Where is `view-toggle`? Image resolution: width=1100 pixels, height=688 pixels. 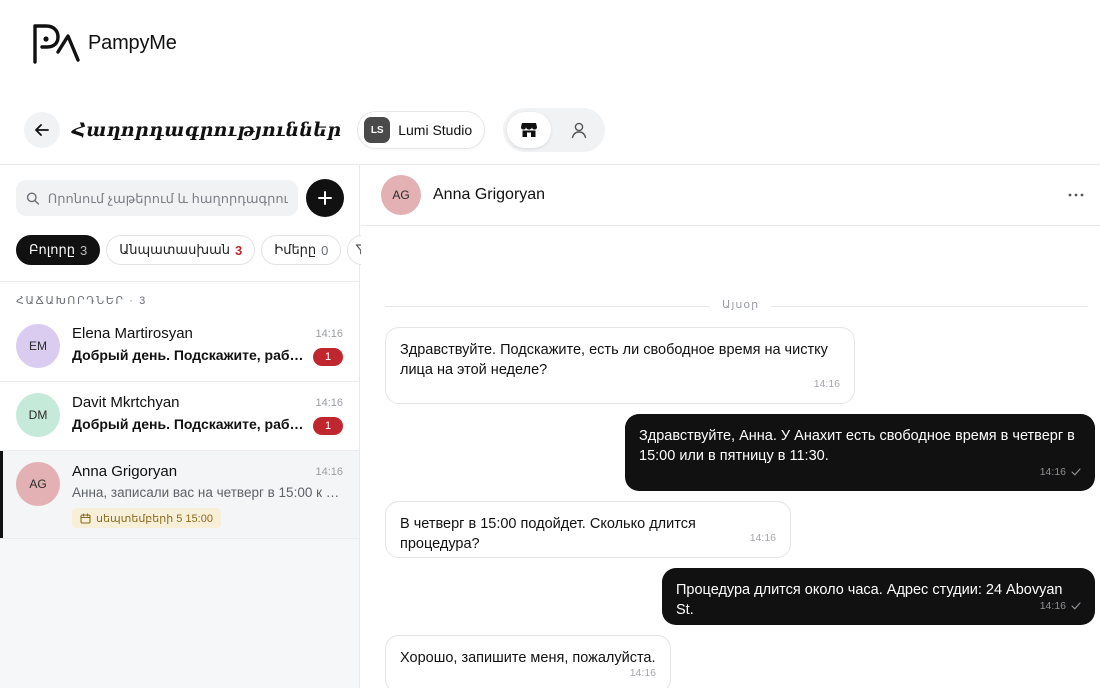 view-toggle is located at coordinates (554, 130).